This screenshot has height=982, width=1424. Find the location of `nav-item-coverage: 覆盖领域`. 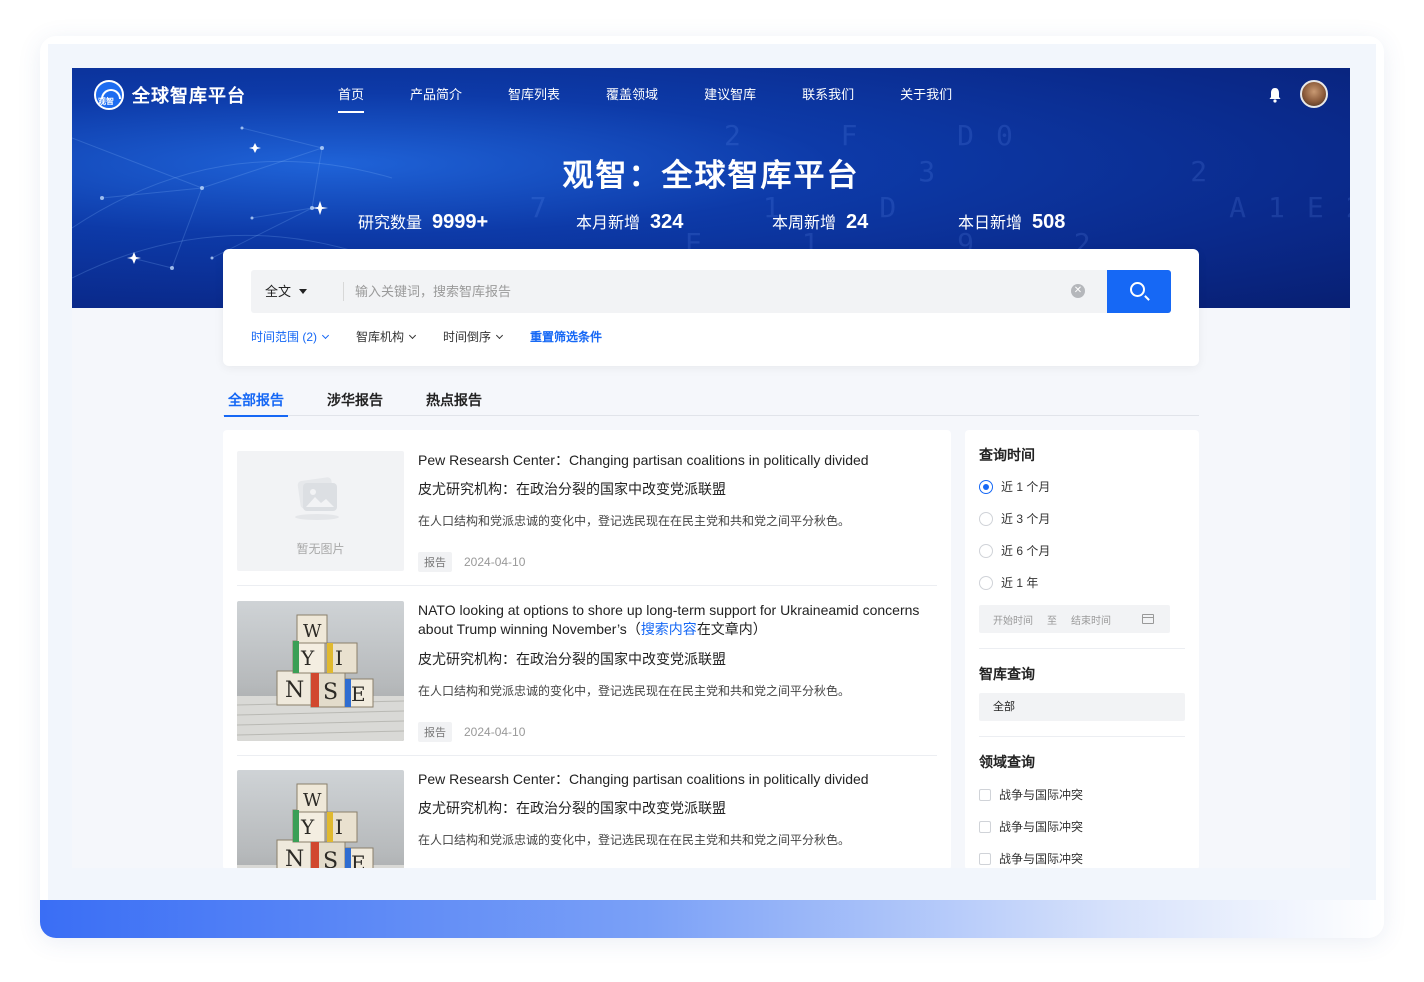

nav-item-coverage: 覆盖领域 is located at coordinates (632, 95).